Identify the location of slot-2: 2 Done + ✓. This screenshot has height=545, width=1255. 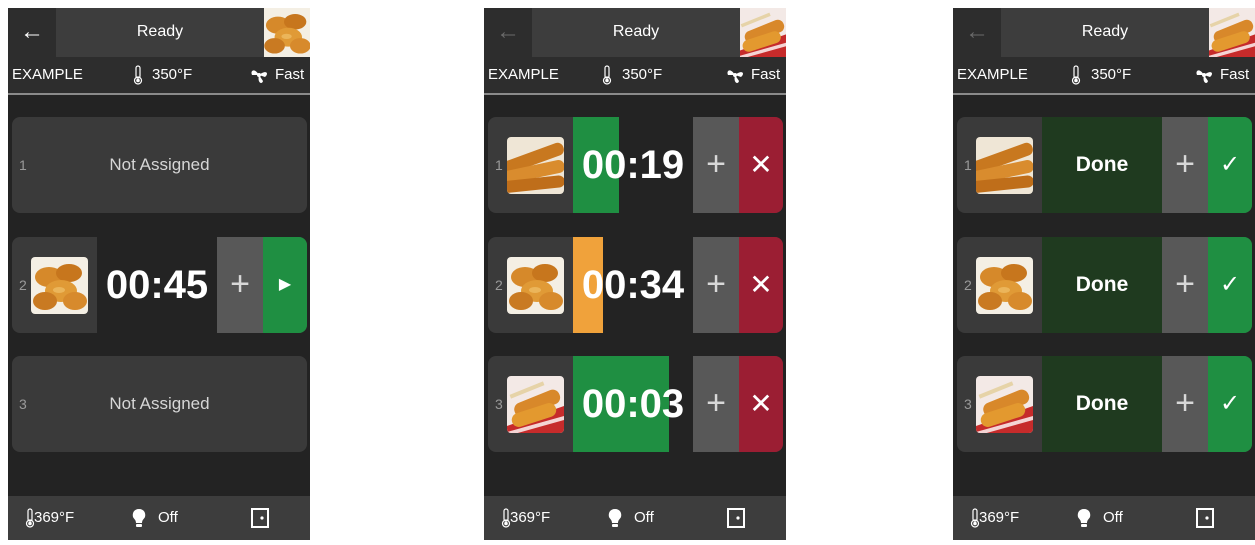
(1104, 285).